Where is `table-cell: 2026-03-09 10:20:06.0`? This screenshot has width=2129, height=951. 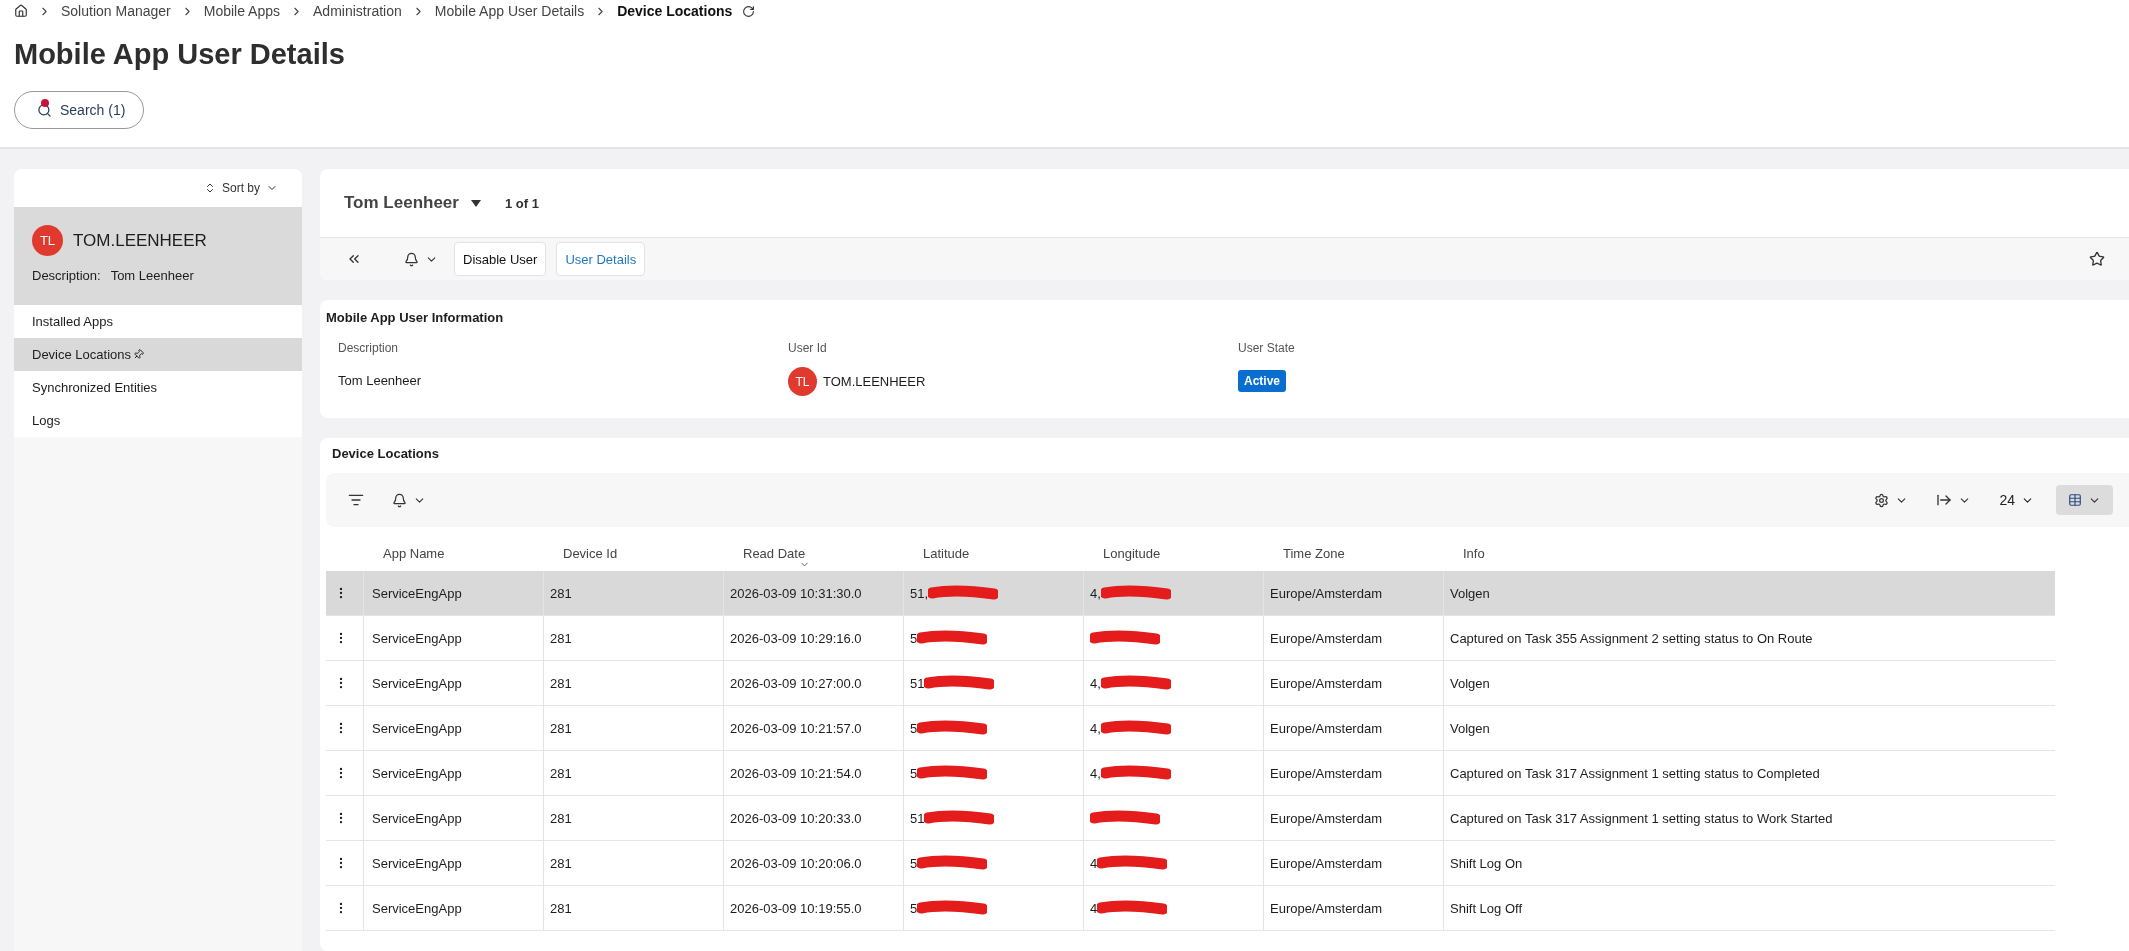 table-cell: 2026-03-09 10:20:06.0 is located at coordinates (813, 863).